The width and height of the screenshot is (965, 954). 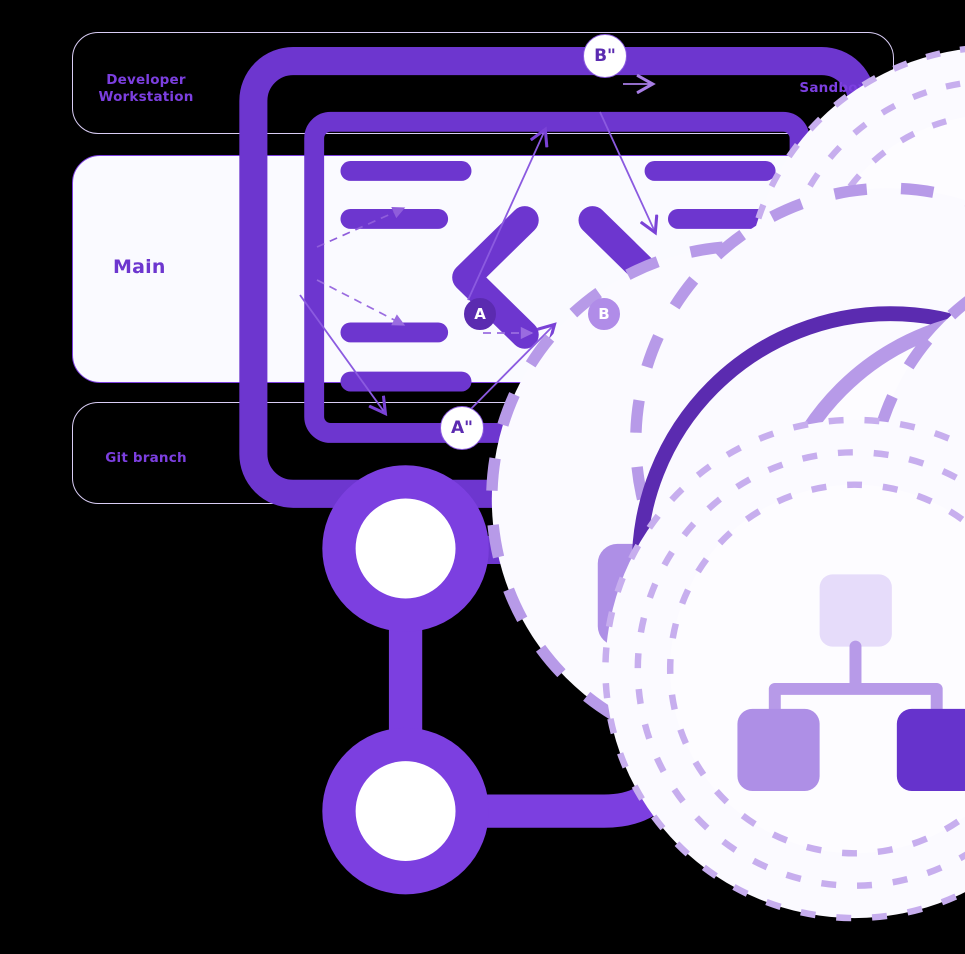 I want to click on cell-sandbox-bottom: Sandbox, so click(x=833, y=456).